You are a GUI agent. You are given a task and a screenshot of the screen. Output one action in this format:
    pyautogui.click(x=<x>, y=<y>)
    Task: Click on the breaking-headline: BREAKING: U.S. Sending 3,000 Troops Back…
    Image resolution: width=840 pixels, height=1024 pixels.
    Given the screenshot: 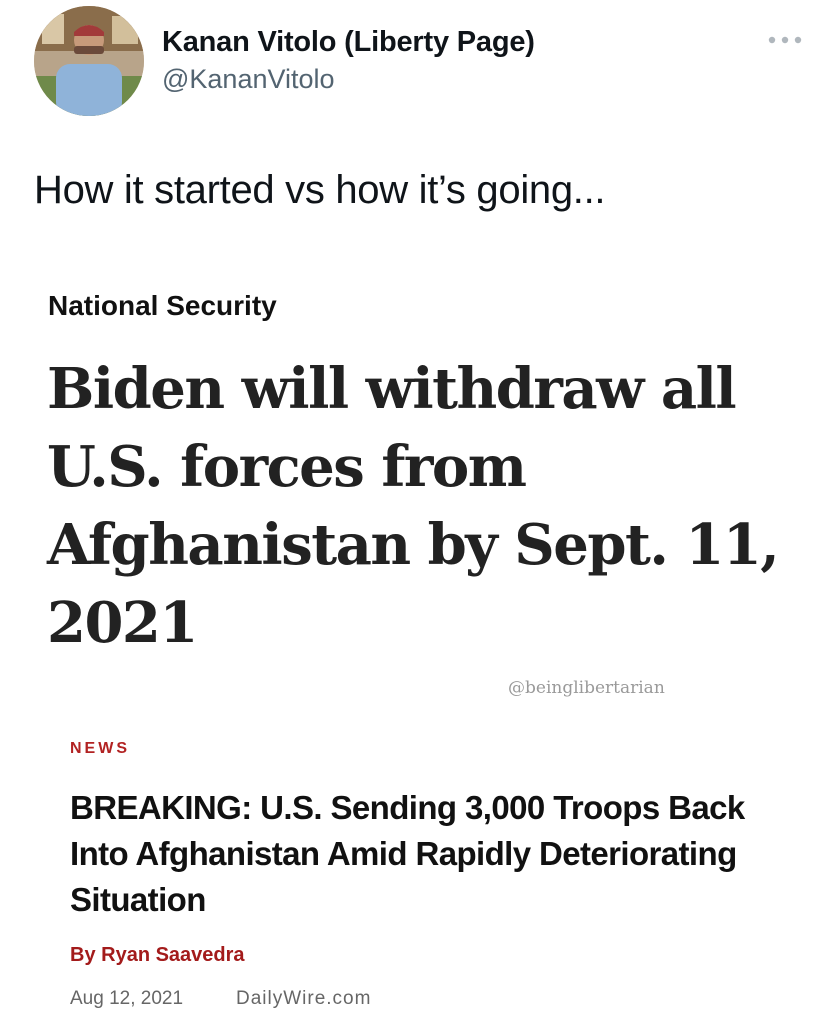 What is the action you would take?
    pyautogui.click(x=407, y=853)
    